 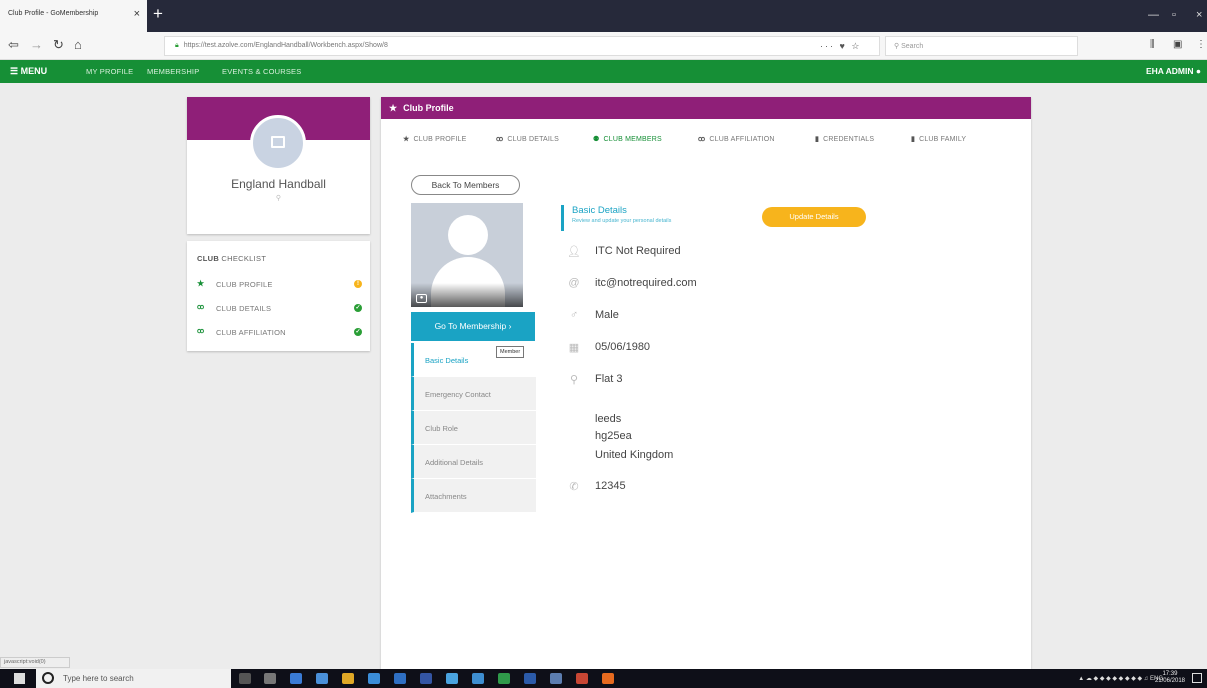 I want to click on user-icon: ●, so click(x=1198, y=71).